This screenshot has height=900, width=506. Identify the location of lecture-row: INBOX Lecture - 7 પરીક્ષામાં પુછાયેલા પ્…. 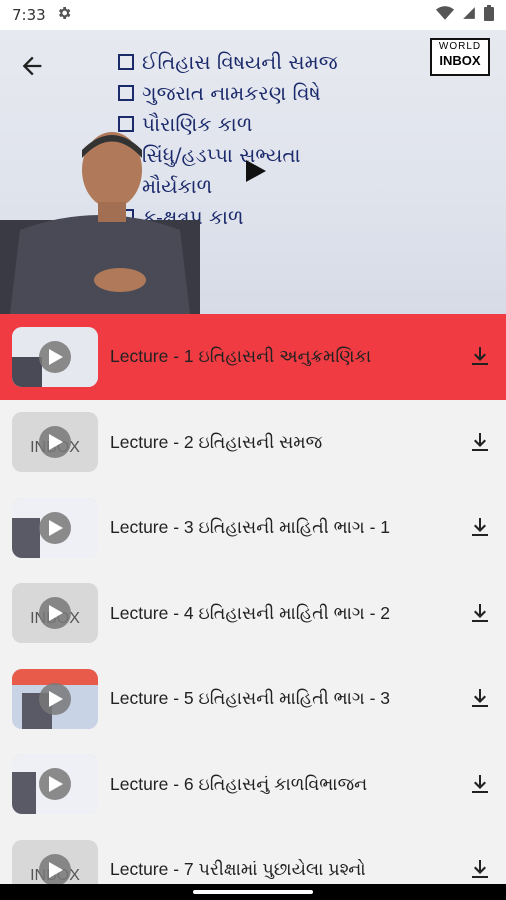
(253, 855).